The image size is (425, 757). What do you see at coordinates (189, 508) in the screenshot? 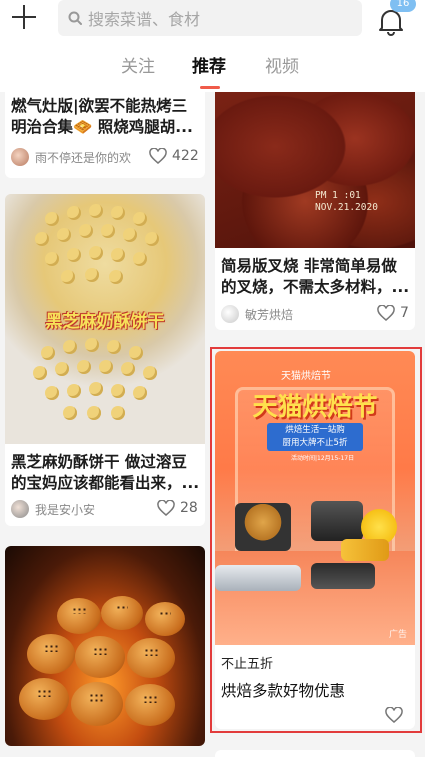
I see `like-count: 28` at bounding box center [189, 508].